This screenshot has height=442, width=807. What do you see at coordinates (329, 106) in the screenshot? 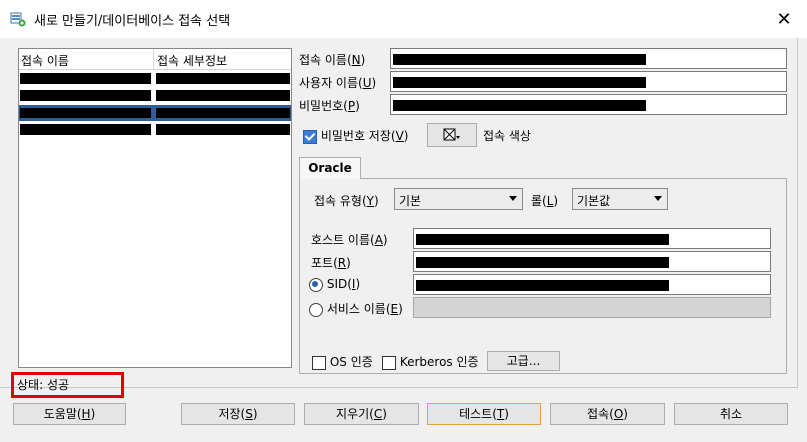
I see `password-label: 비밀번호(P)` at bounding box center [329, 106].